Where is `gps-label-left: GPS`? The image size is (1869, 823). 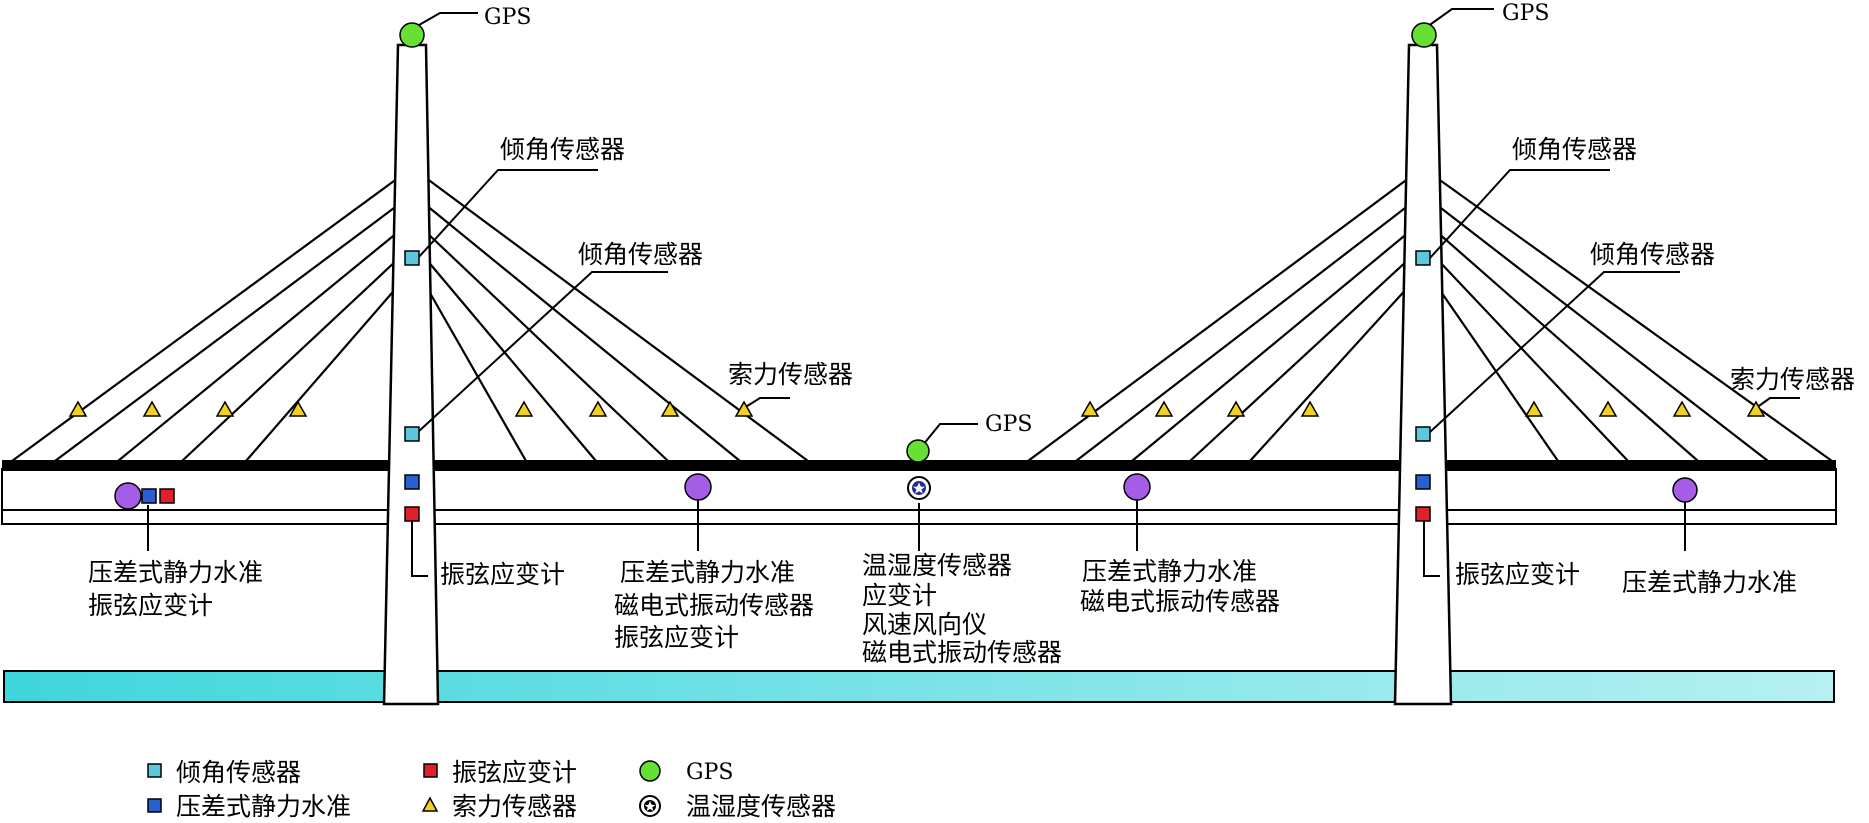 gps-label-left: GPS is located at coordinates (507, 17).